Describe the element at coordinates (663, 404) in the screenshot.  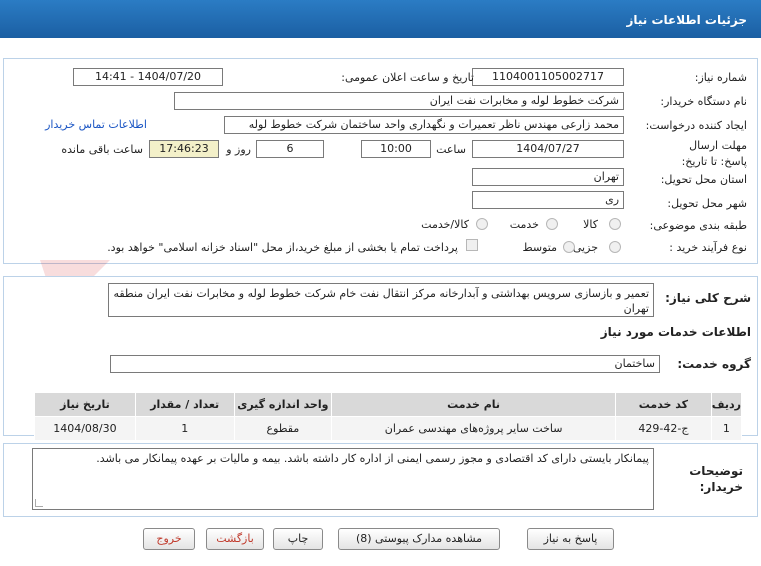
I see `col-service-code: کد خدمت` at that location.